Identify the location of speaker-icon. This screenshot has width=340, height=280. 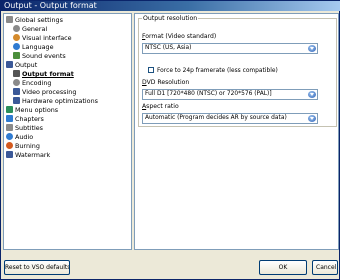
(16, 55).